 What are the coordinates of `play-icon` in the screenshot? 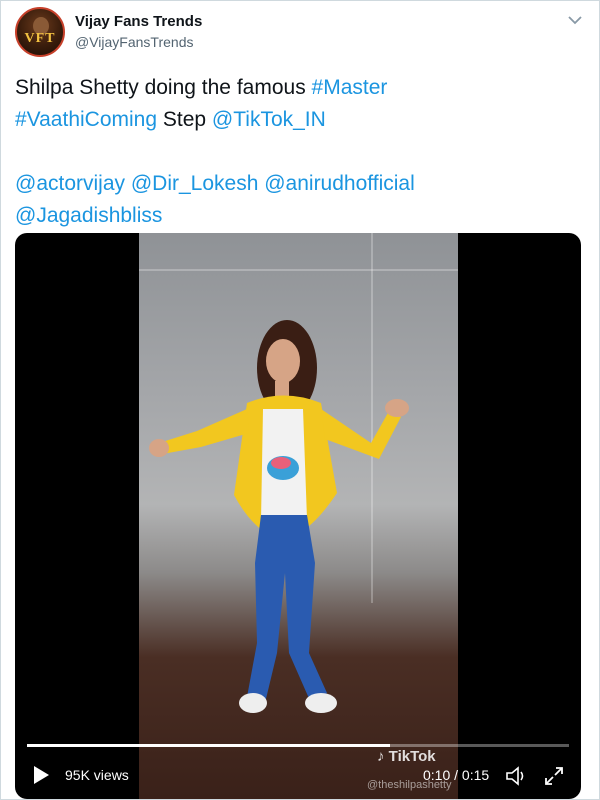 It's located at (41, 775).